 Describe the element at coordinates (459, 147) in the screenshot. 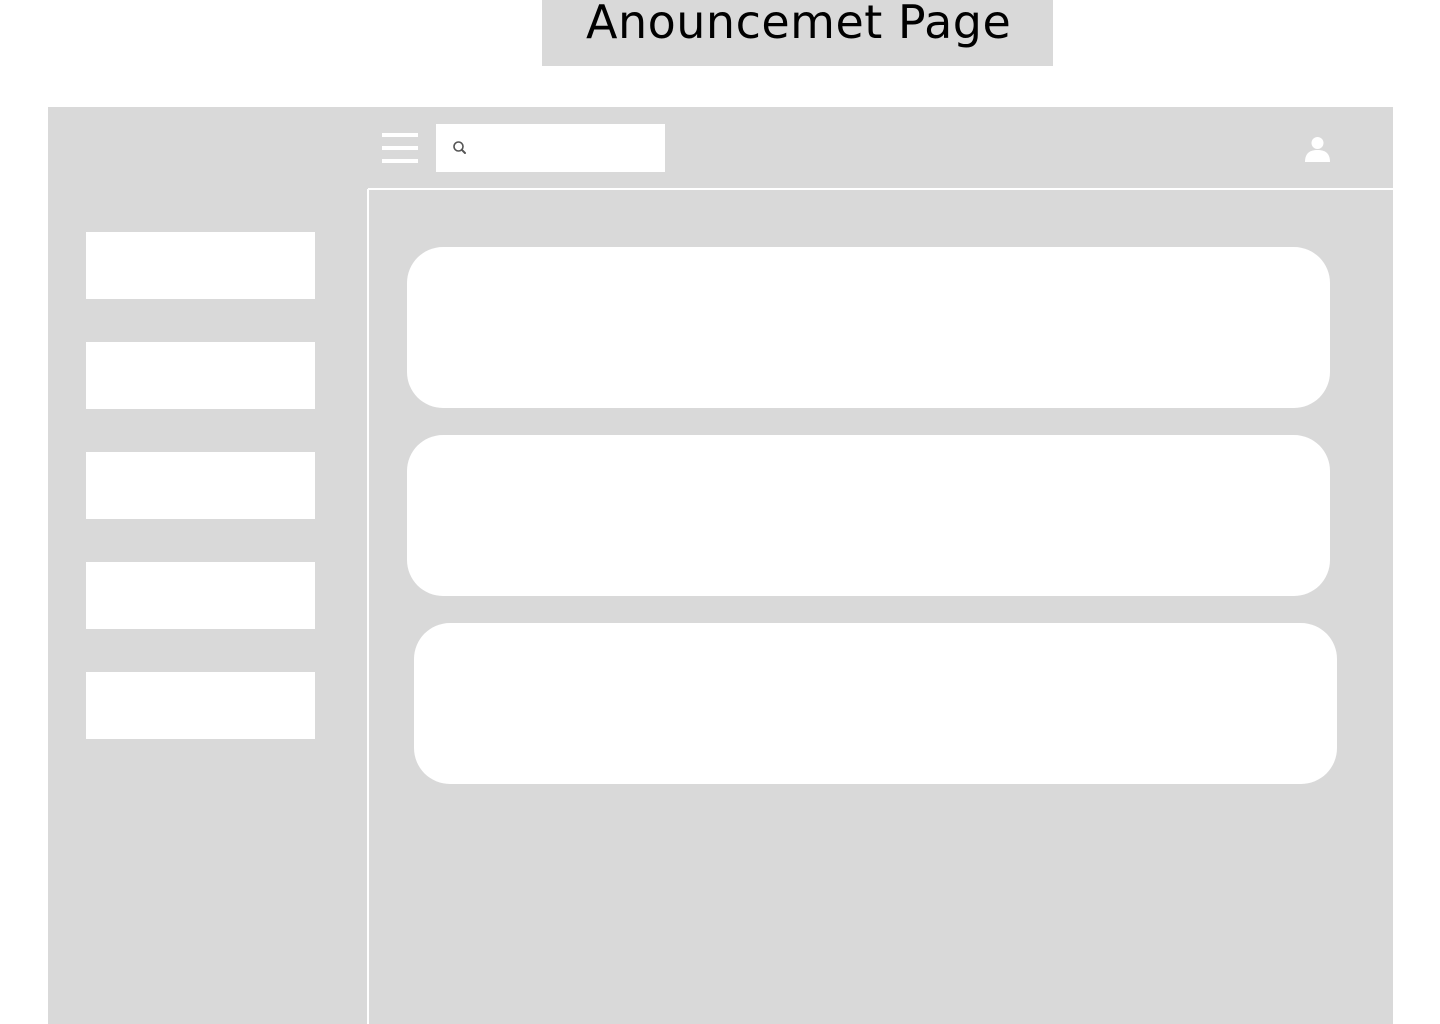

I see `search-icon` at that location.